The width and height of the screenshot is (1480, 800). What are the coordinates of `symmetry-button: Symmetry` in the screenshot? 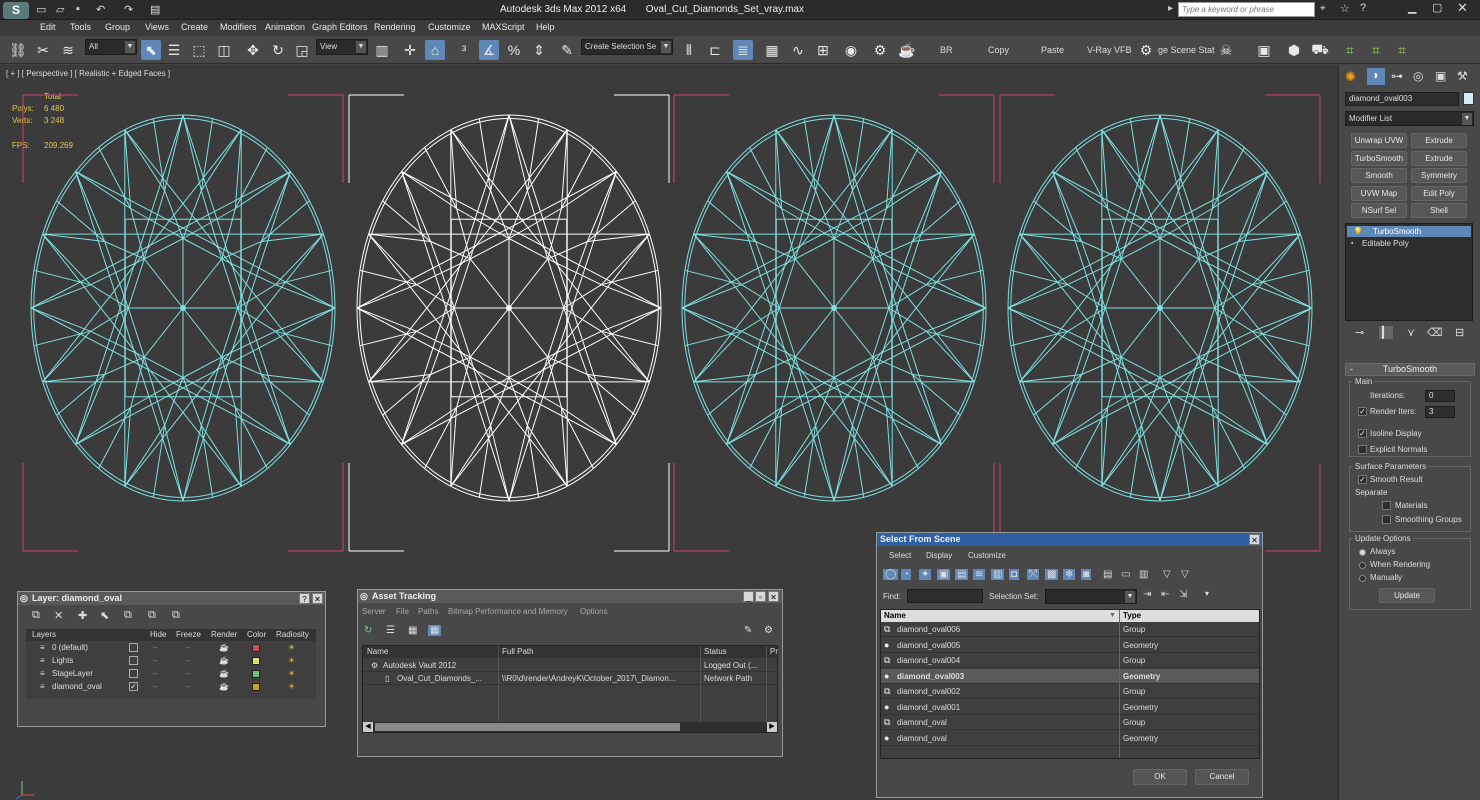 It's located at (1439, 175).